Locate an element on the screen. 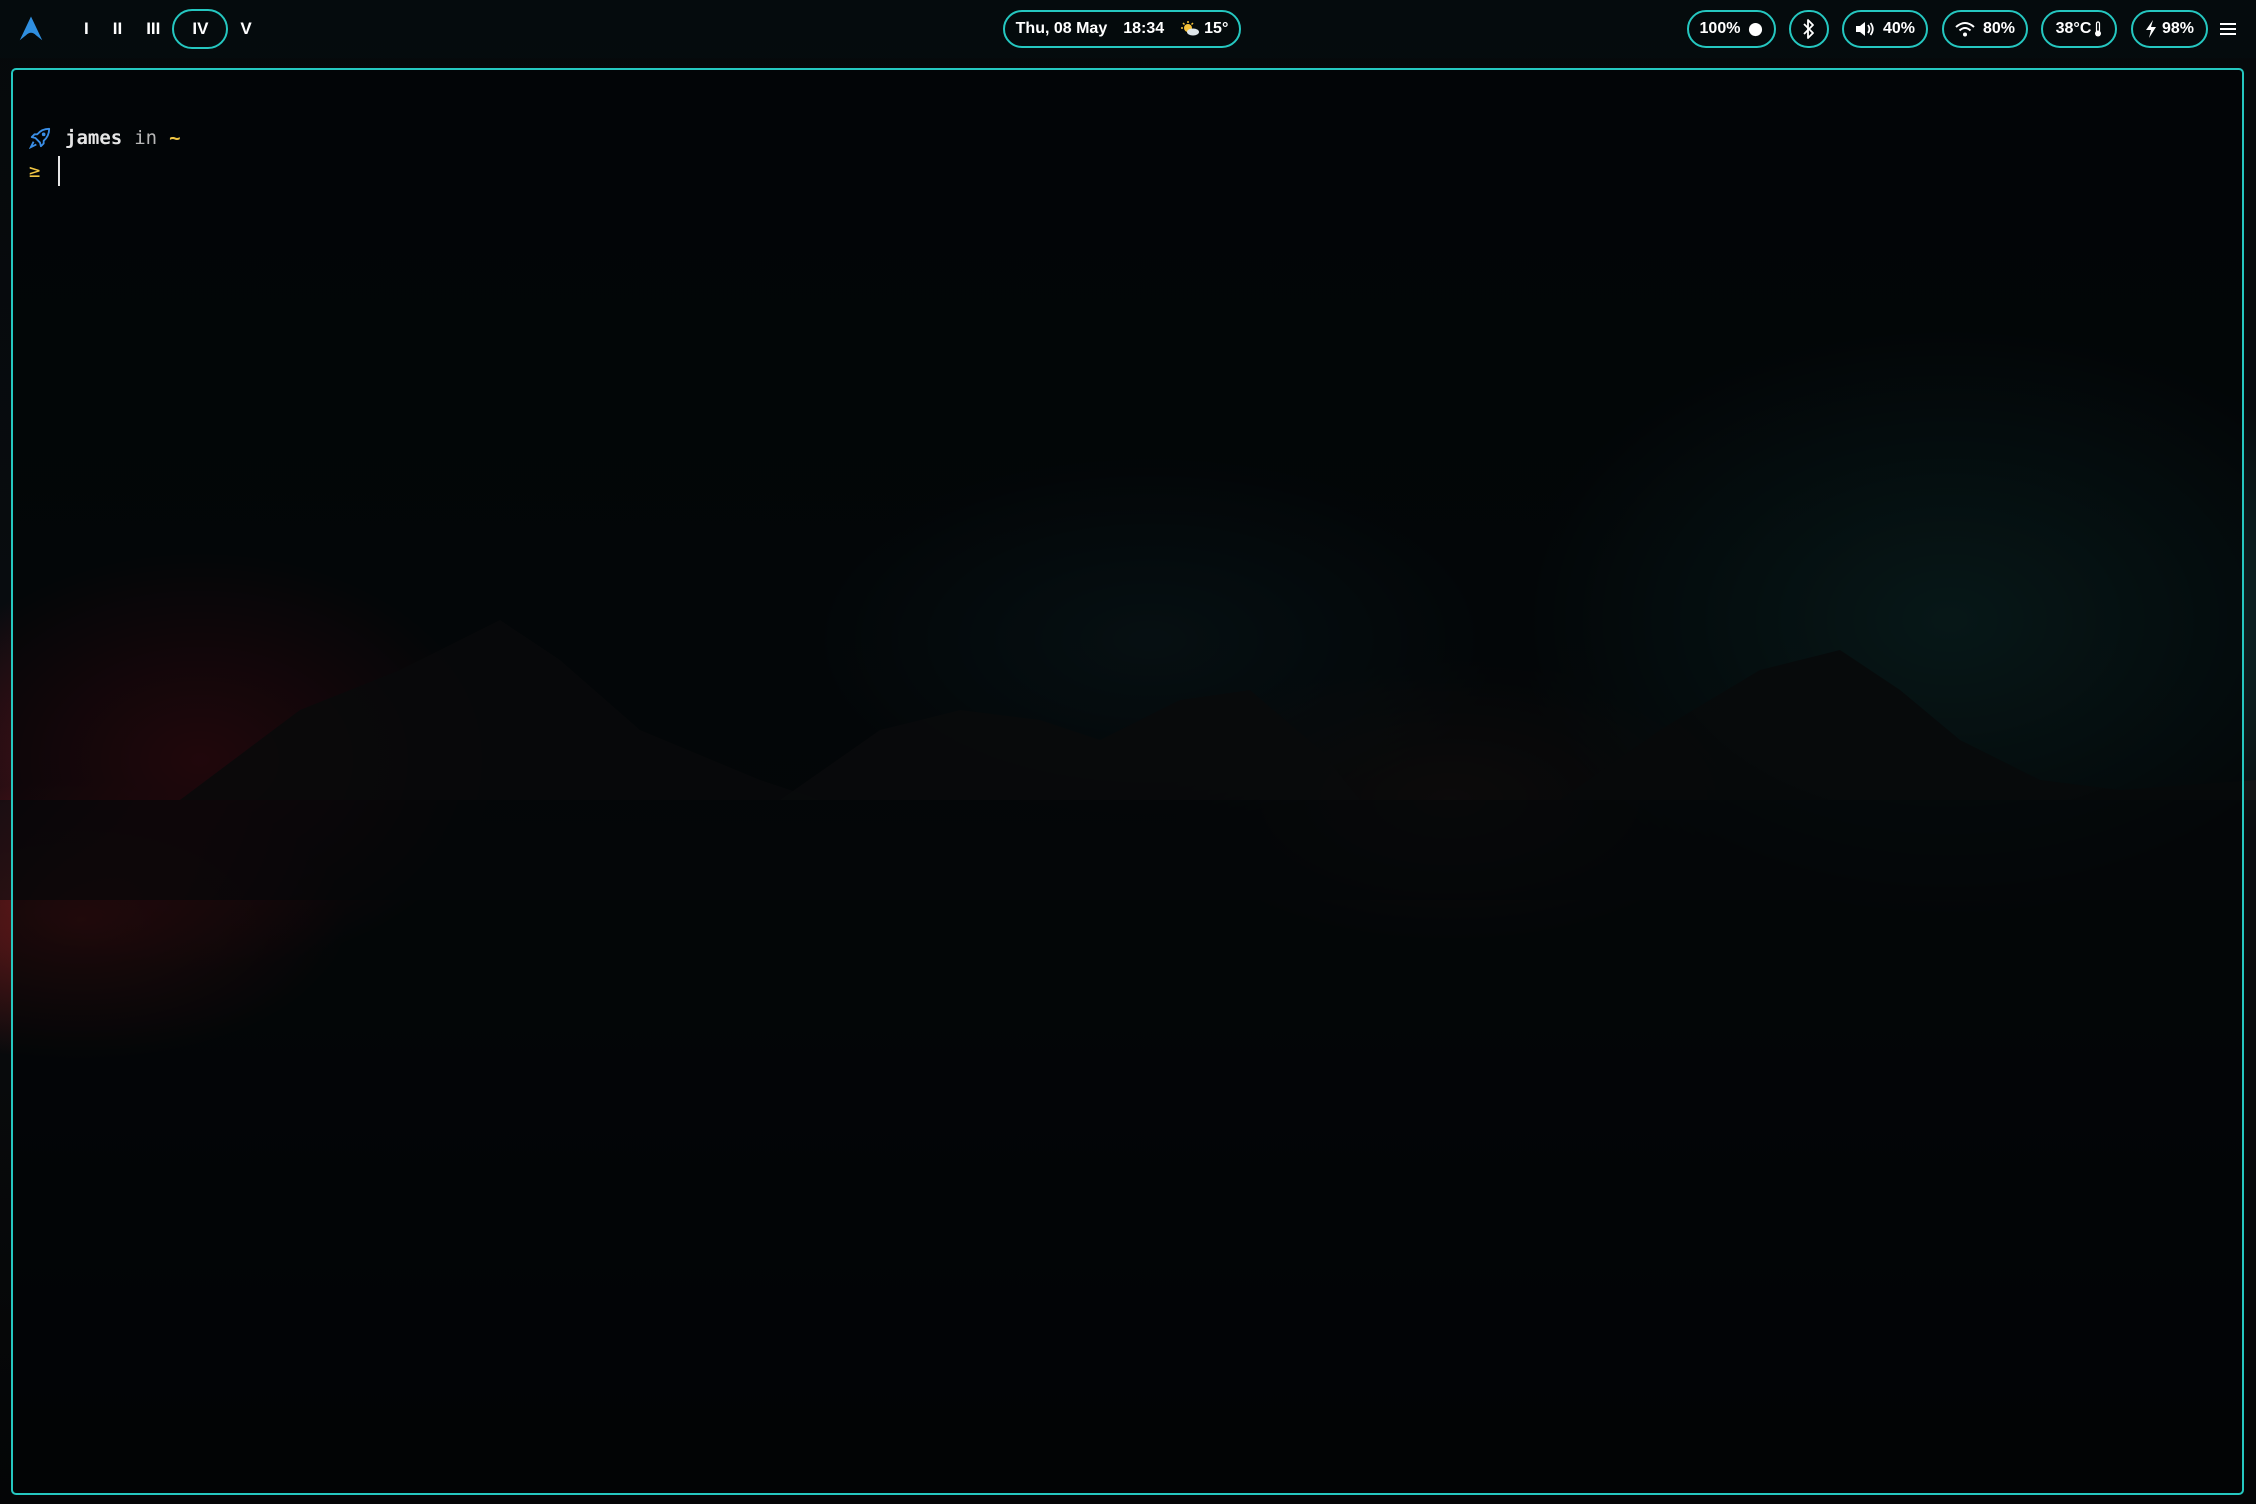  prompt-username: james is located at coordinates (94, 138).